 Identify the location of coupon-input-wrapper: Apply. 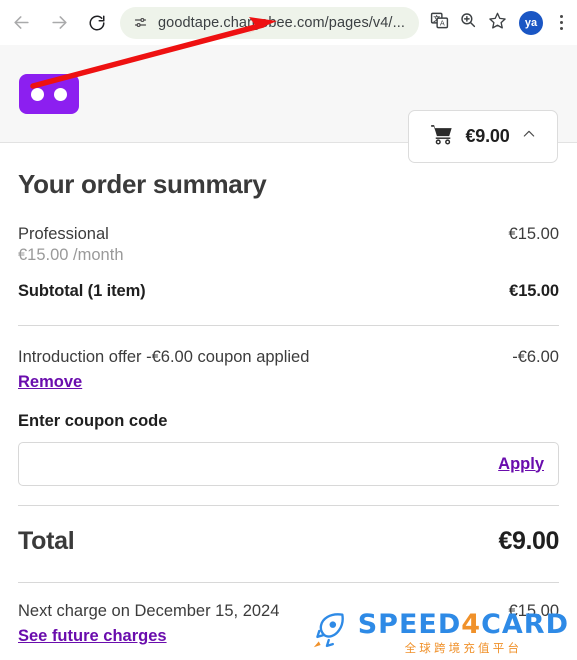
(288, 464).